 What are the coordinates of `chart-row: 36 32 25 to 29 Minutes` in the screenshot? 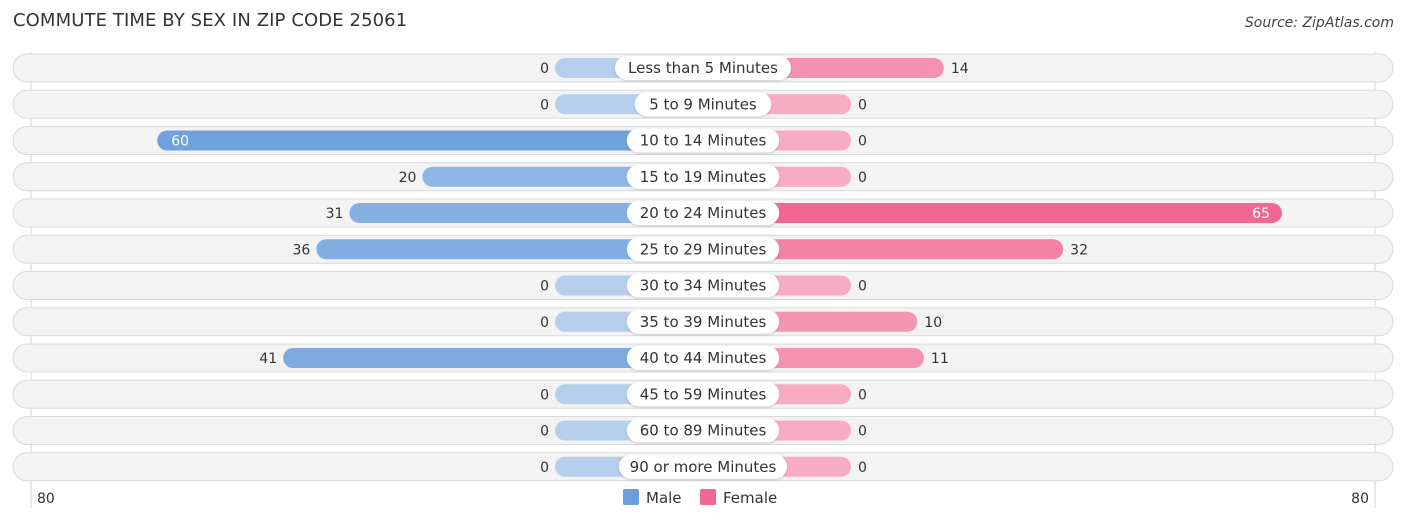 It's located at (703, 249).